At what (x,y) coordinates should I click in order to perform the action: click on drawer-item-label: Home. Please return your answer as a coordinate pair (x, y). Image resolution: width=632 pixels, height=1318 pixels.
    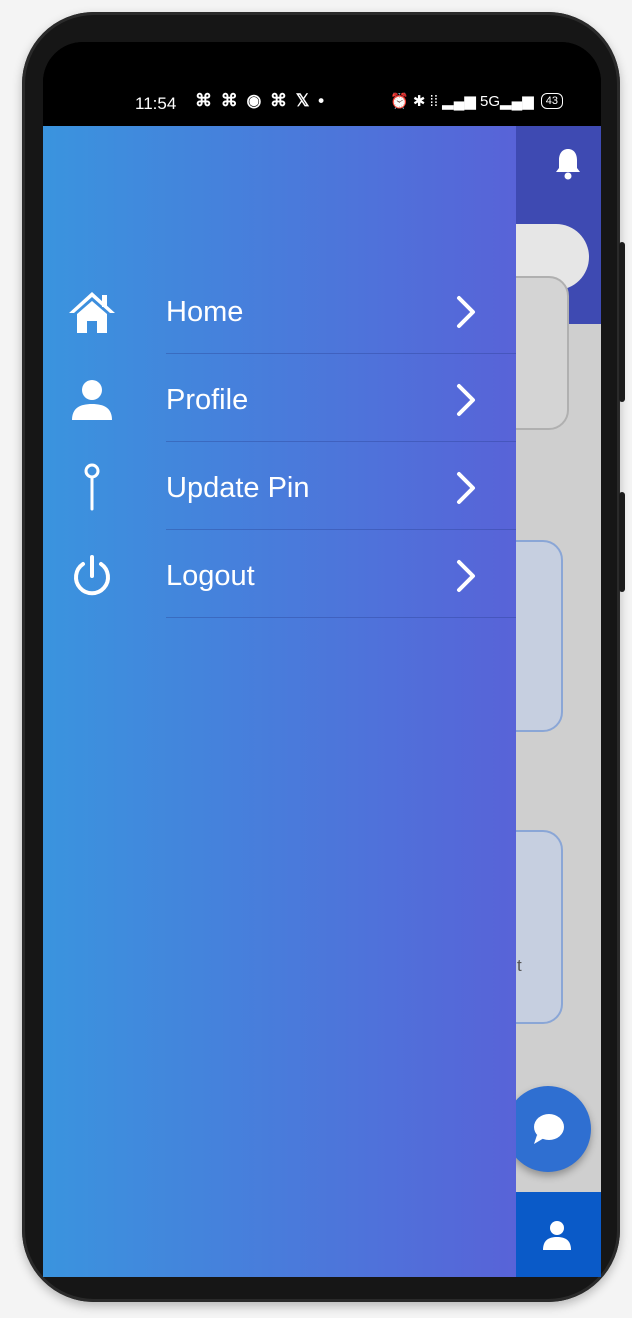
    Looking at the image, I should click on (205, 312).